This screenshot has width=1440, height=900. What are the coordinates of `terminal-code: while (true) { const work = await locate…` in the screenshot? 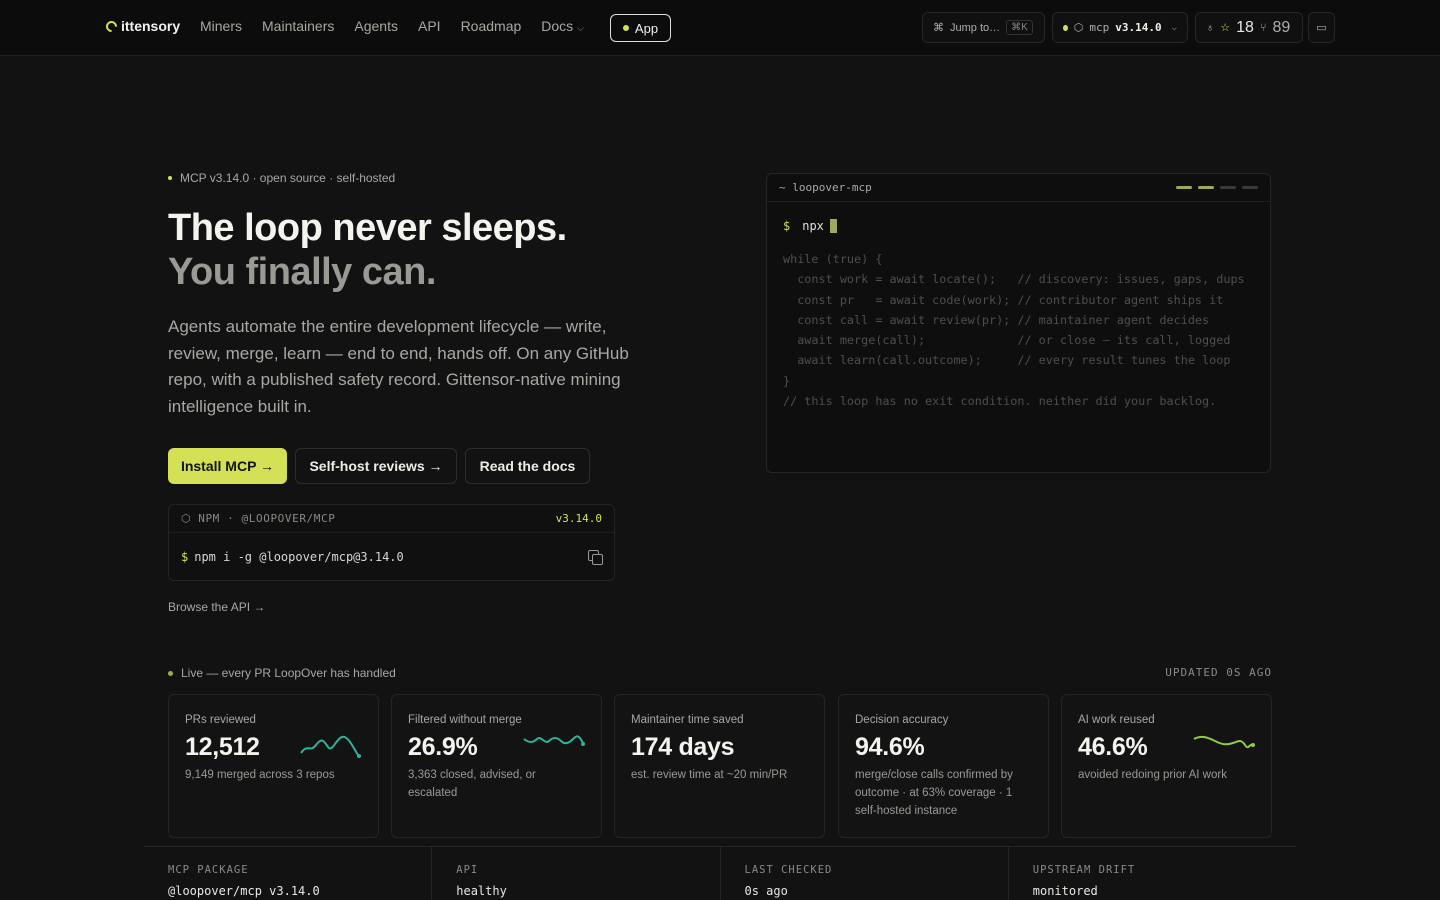 It's located at (1014, 330).